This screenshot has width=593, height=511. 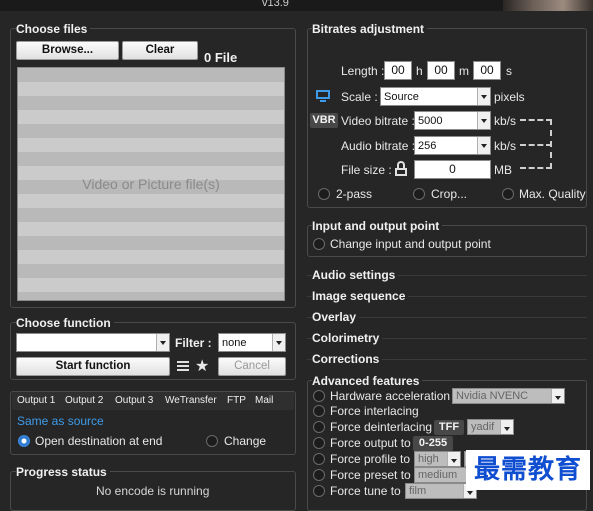 I want to click on file-size-input: 0, so click(x=452, y=169).